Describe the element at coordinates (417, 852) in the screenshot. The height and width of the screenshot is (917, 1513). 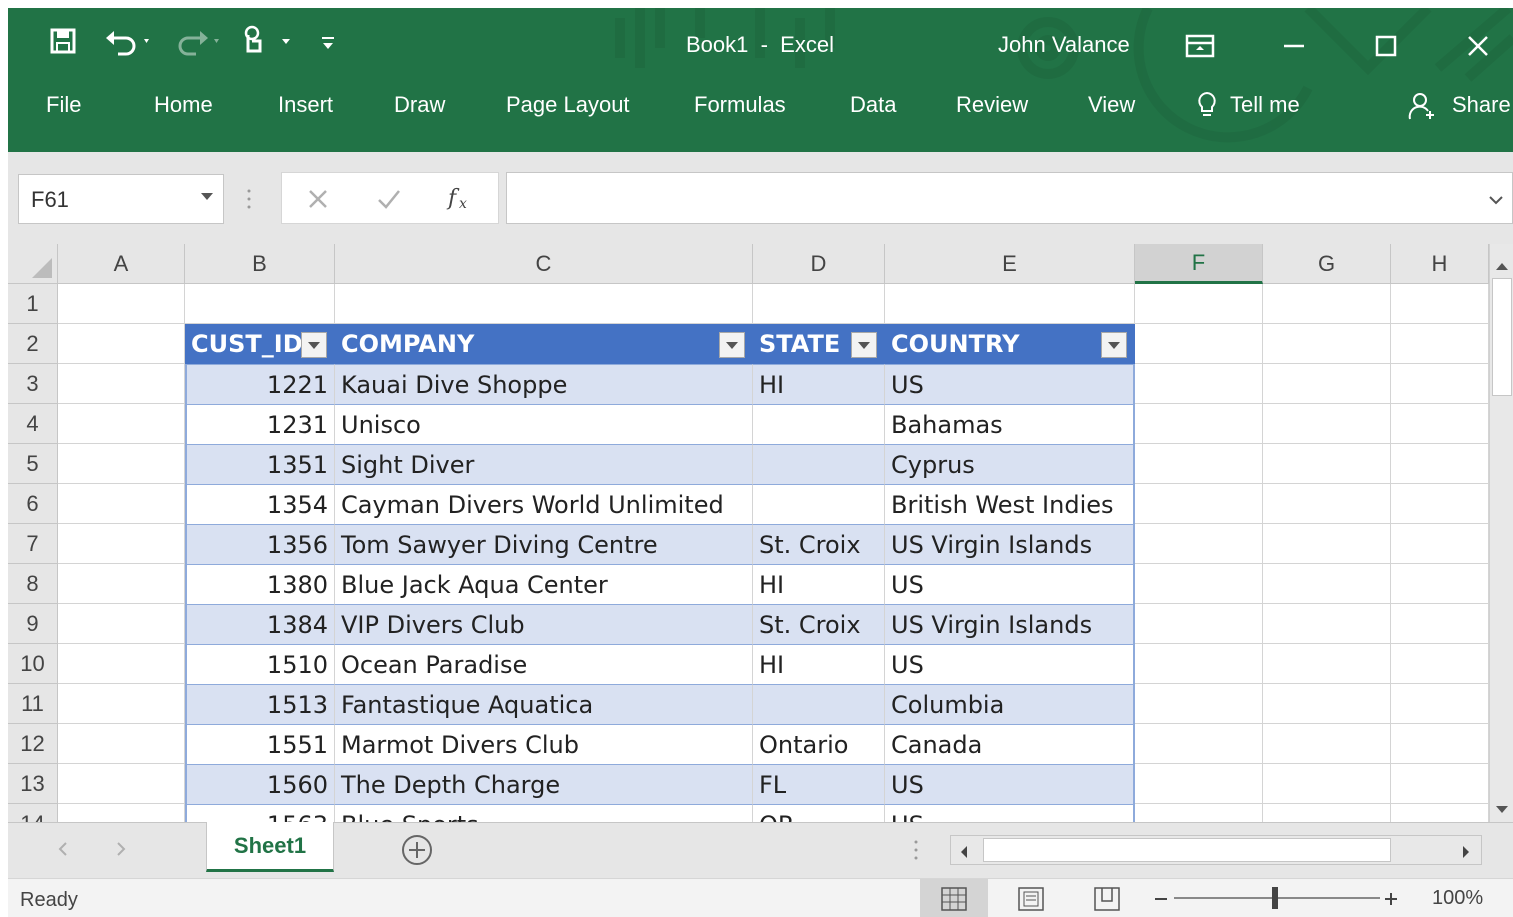
I see `add-sheet-icon` at that location.